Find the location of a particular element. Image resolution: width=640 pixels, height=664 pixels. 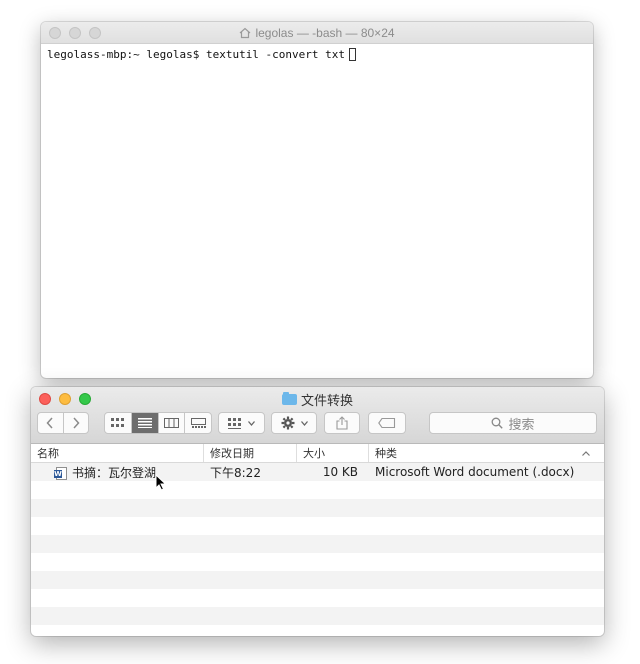

chevron-right-icon is located at coordinates (76, 423).